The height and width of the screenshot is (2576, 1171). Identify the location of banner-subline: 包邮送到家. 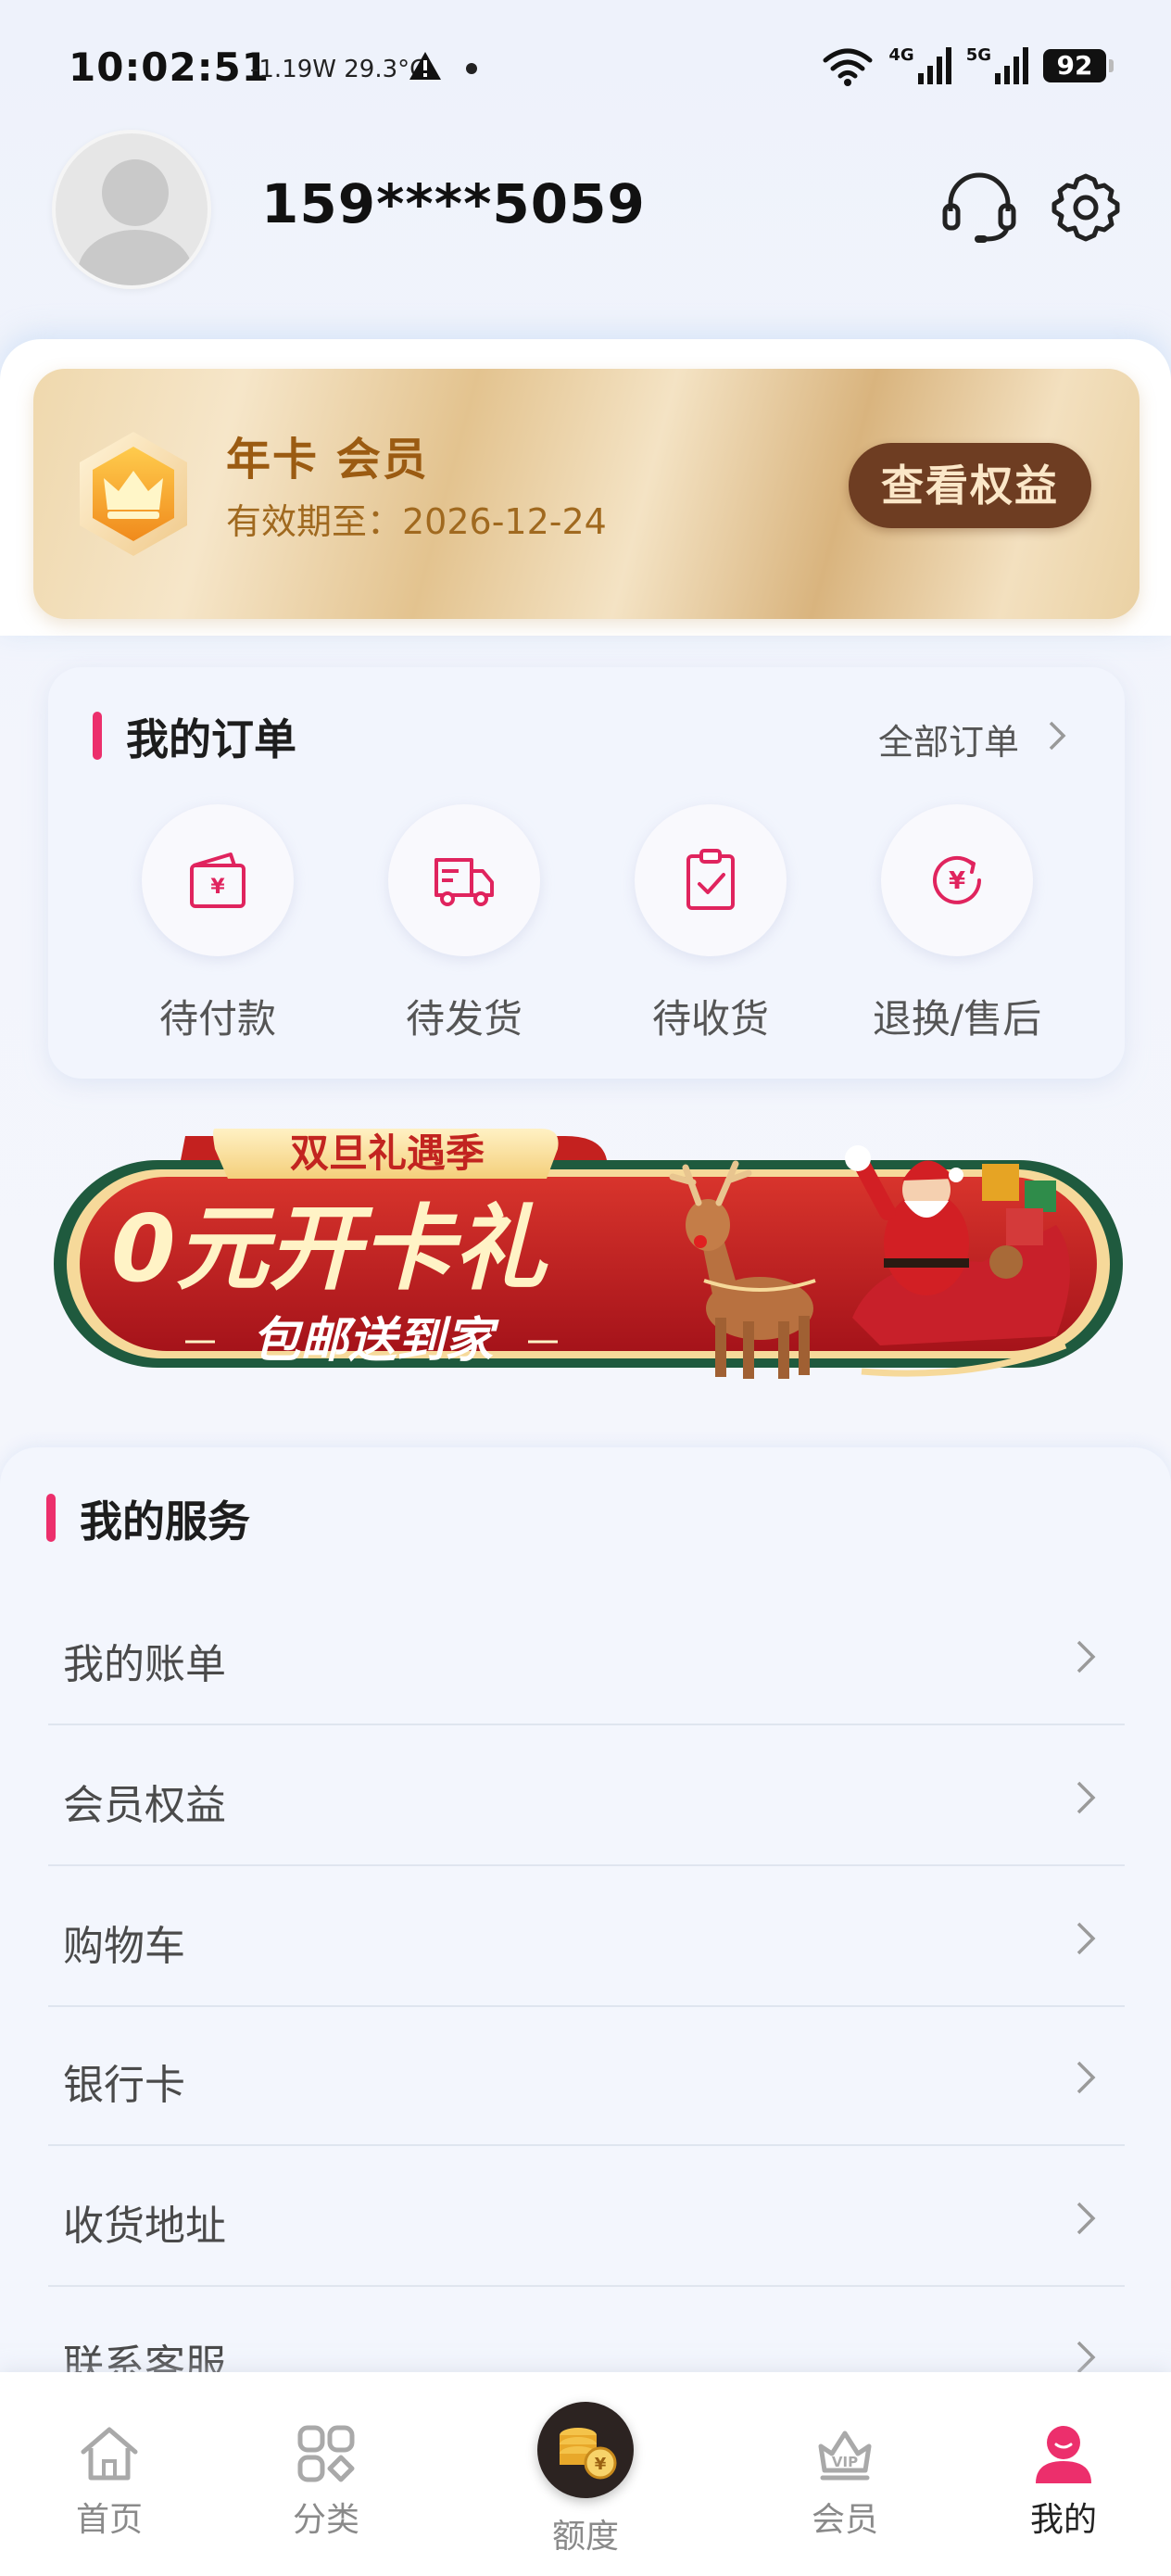
(376, 1341).